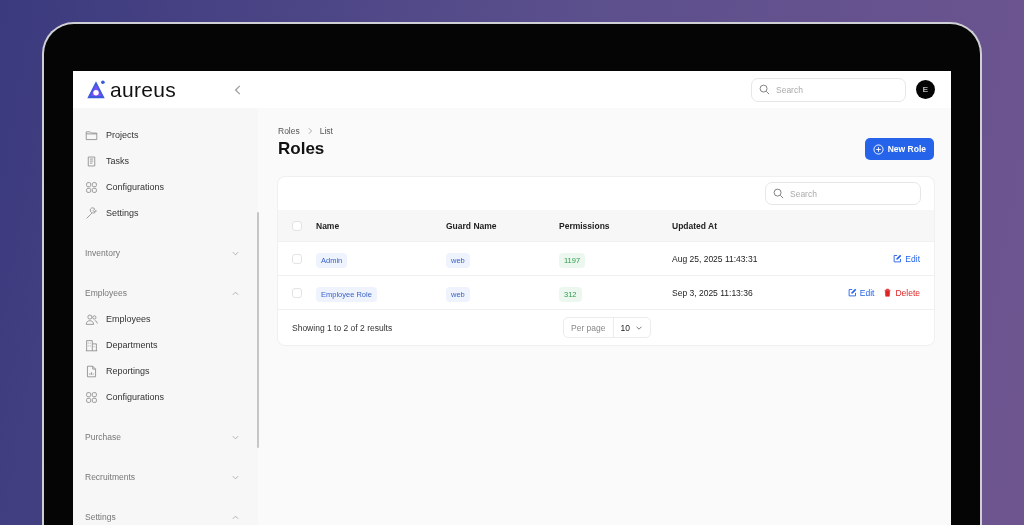 Image resolution: width=1024 pixels, height=525 pixels. What do you see at coordinates (96, 89) in the screenshot?
I see `logo-icon` at bounding box center [96, 89].